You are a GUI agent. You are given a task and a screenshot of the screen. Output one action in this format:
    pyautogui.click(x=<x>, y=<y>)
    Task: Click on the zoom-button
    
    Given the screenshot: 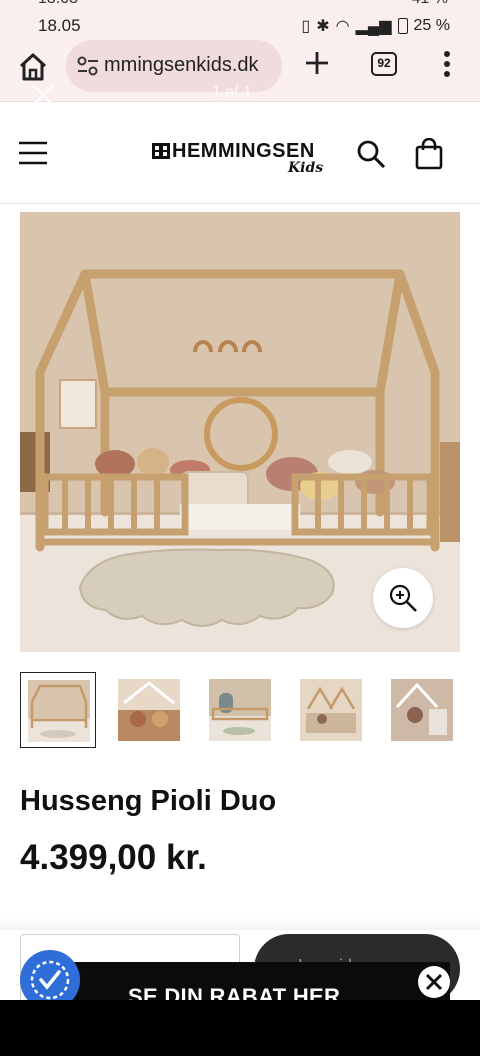 What is the action you would take?
    pyautogui.click(x=403, y=598)
    